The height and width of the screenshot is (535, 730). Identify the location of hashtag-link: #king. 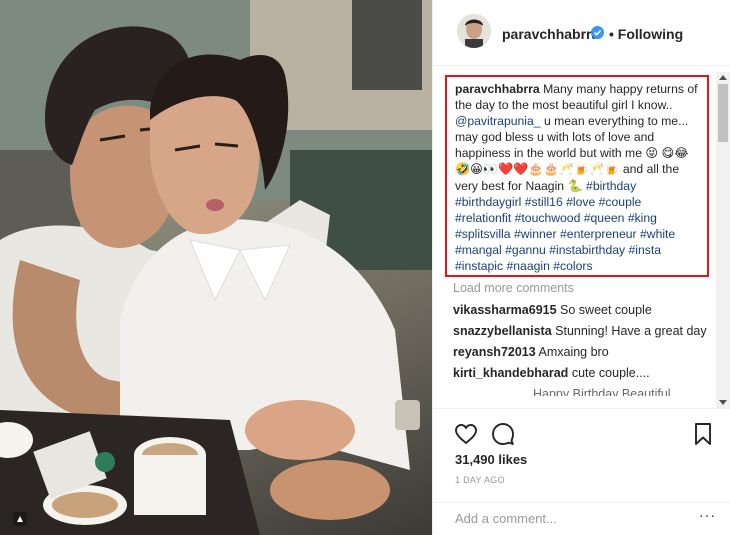
(642, 218).